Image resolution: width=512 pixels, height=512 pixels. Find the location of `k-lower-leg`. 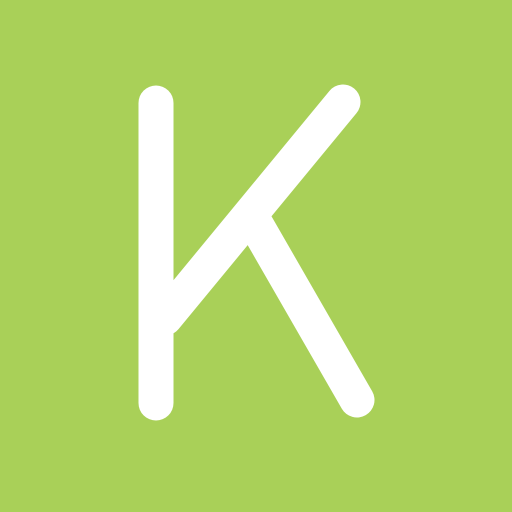

k-lower-leg is located at coordinates (305, 310).